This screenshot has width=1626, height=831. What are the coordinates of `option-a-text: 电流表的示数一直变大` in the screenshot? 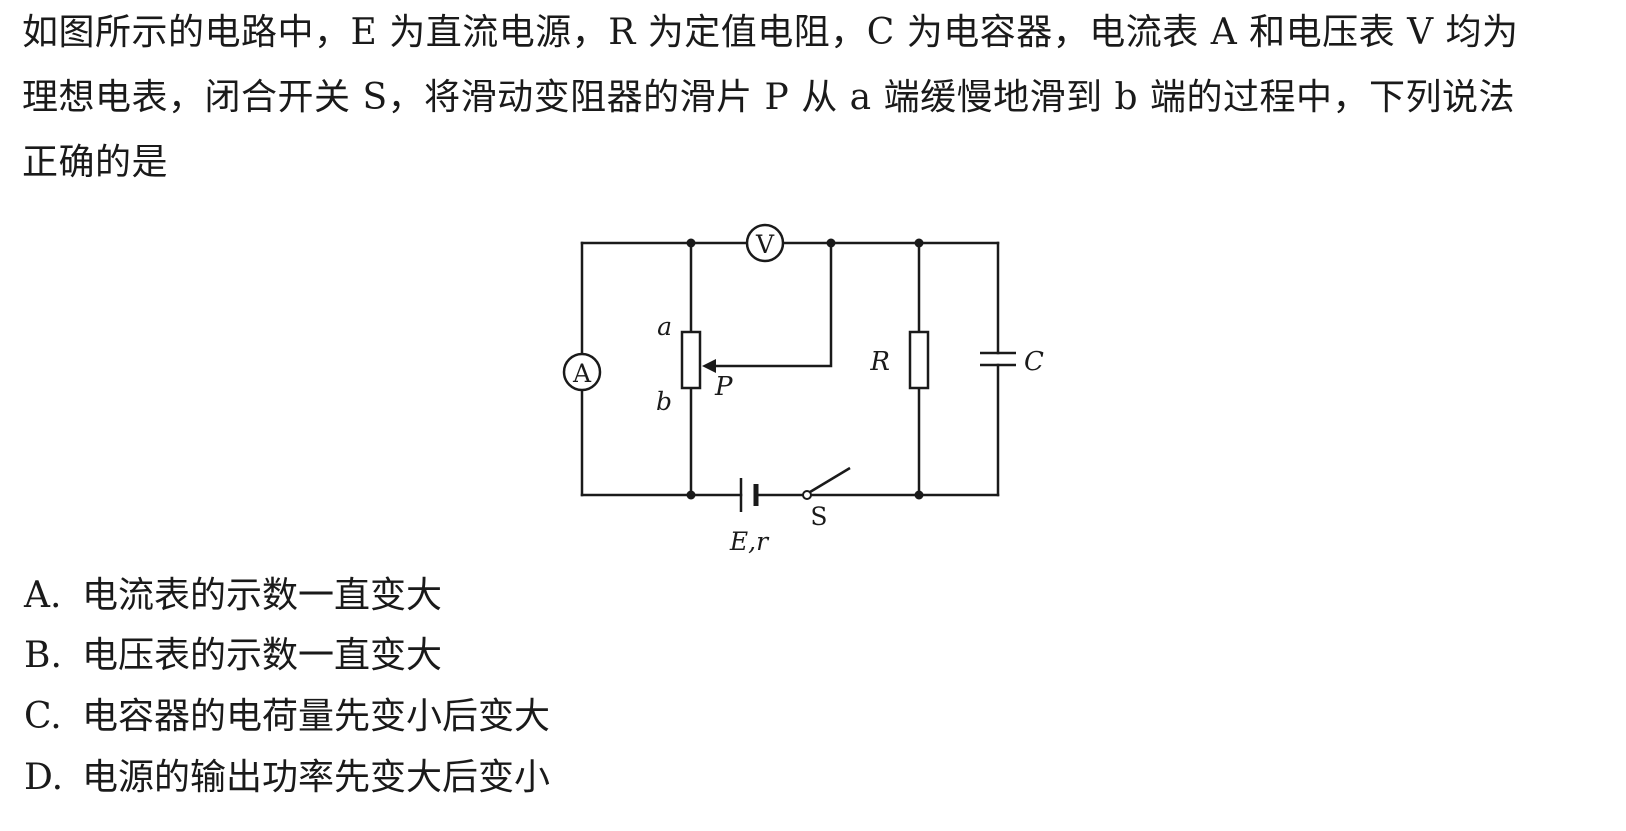 It's located at (262, 595).